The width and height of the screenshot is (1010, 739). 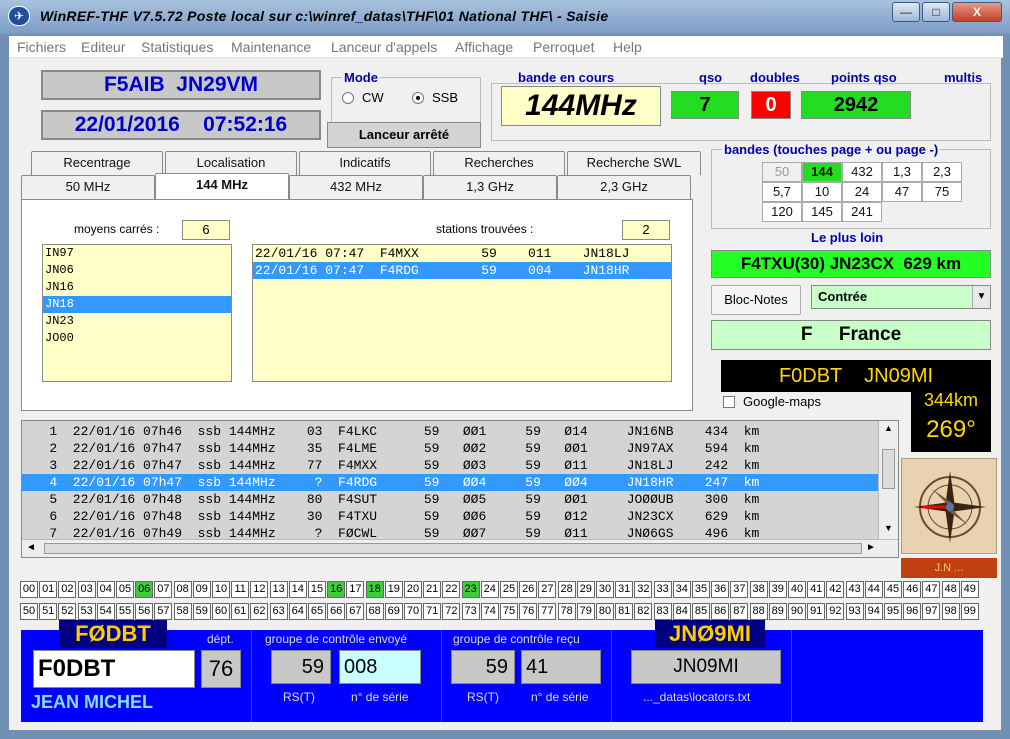 What do you see at coordinates (317, 589) in the screenshot?
I see `dept-number: 15` at bounding box center [317, 589].